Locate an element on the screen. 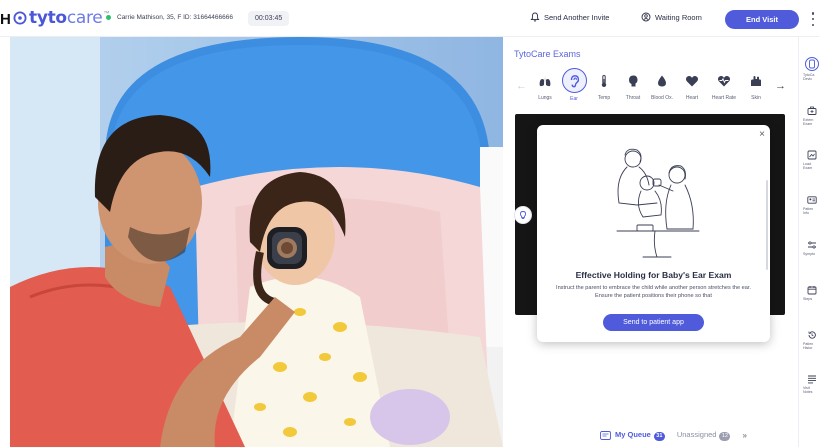 The width and height of the screenshot is (819, 447). close-icon: × is located at coordinates (762, 134).